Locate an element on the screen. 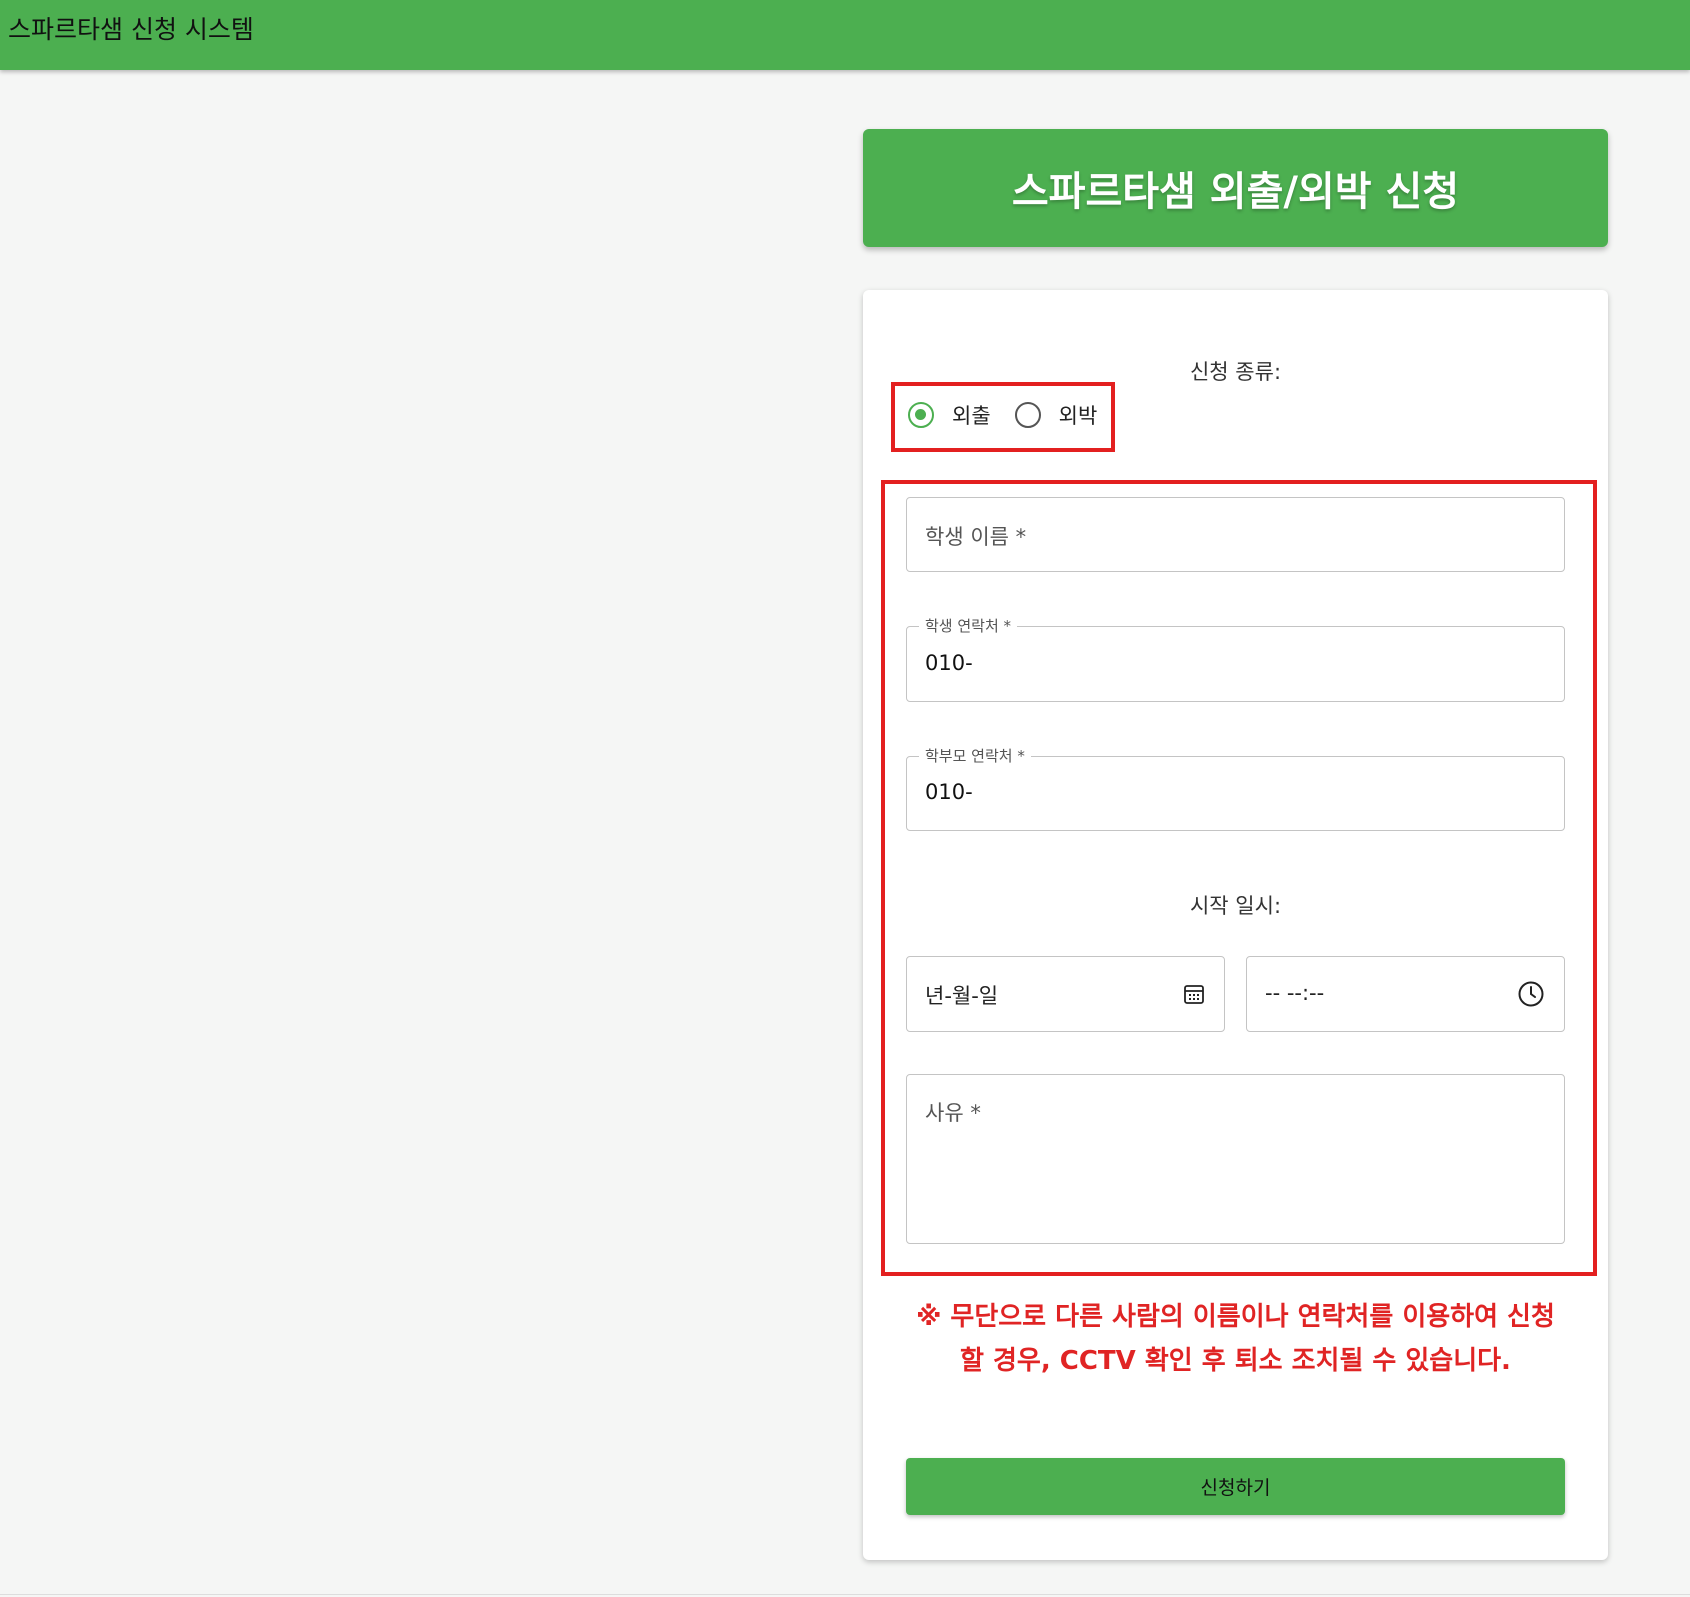  radio-overnight-circle is located at coordinates (1027, 415).